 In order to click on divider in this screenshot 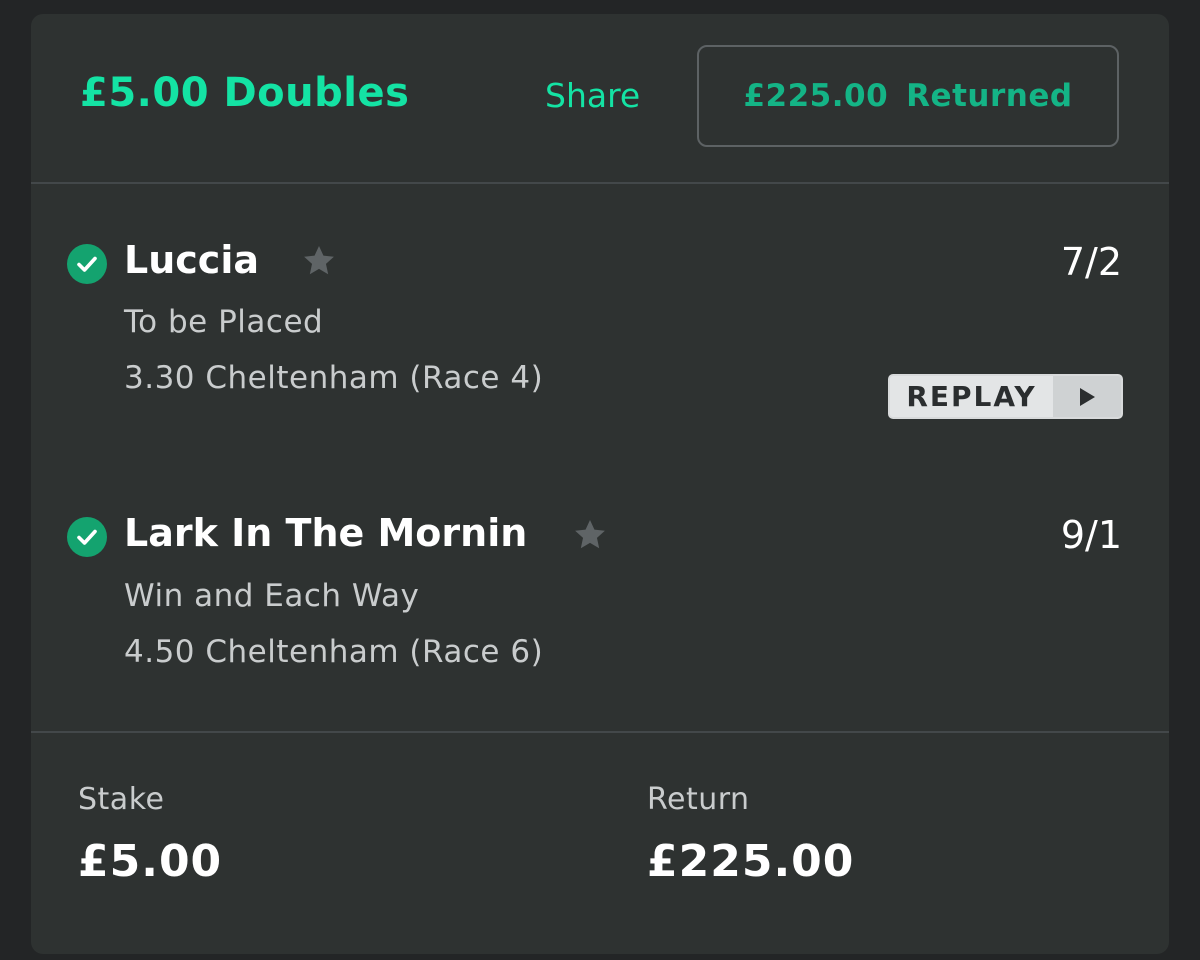, I will do `click(600, 732)`.